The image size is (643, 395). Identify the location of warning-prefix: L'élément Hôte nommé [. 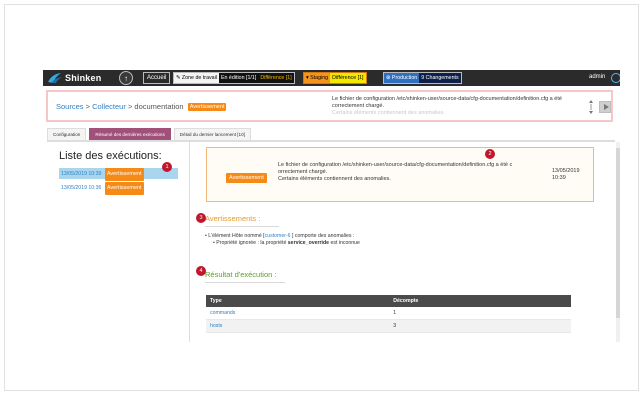
(236, 236).